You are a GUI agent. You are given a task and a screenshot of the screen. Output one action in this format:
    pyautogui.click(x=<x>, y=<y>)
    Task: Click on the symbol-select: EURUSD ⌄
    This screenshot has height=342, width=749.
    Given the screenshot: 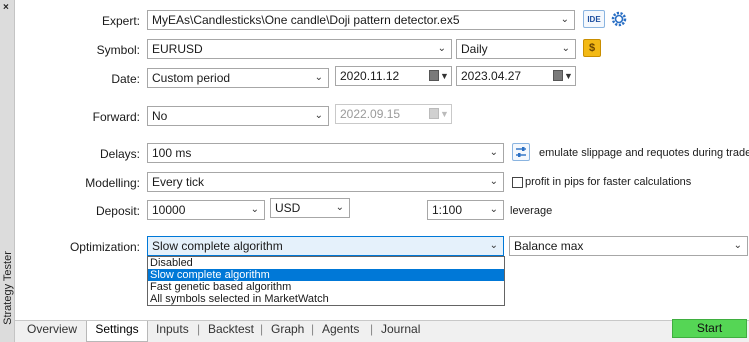 What is the action you would take?
    pyautogui.click(x=299, y=49)
    